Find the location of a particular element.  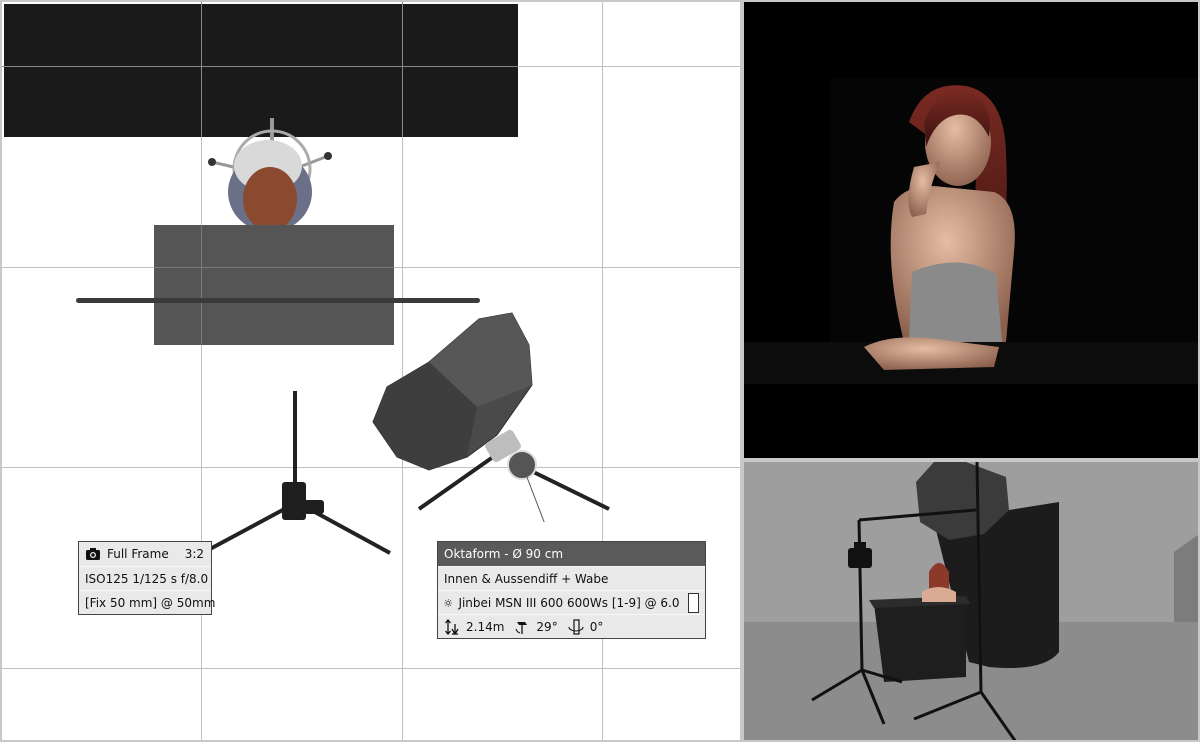

camera-format: Full Frame is located at coordinates (138, 554).